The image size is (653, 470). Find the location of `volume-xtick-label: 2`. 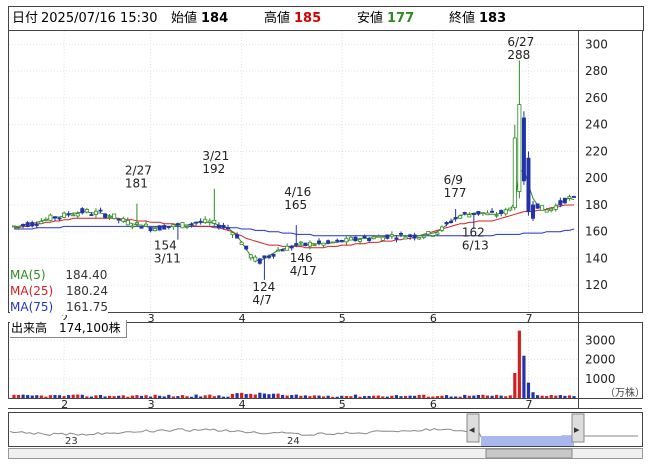

volume-xtick-label: 2 is located at coordinates (64, 404).